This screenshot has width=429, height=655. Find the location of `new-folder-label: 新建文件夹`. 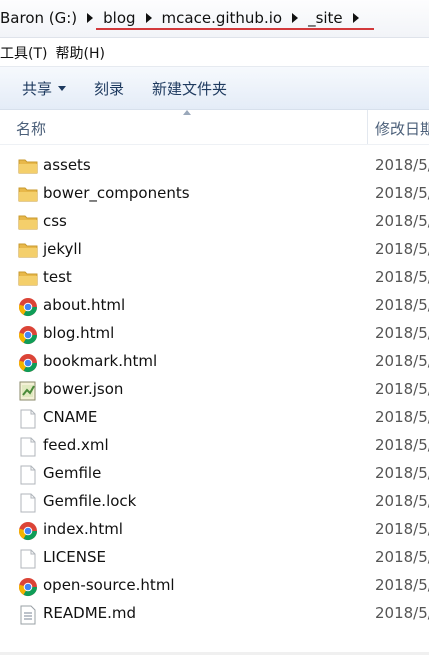

new-folder-label: 新建文件夹 is located at coordinates (190, 88).